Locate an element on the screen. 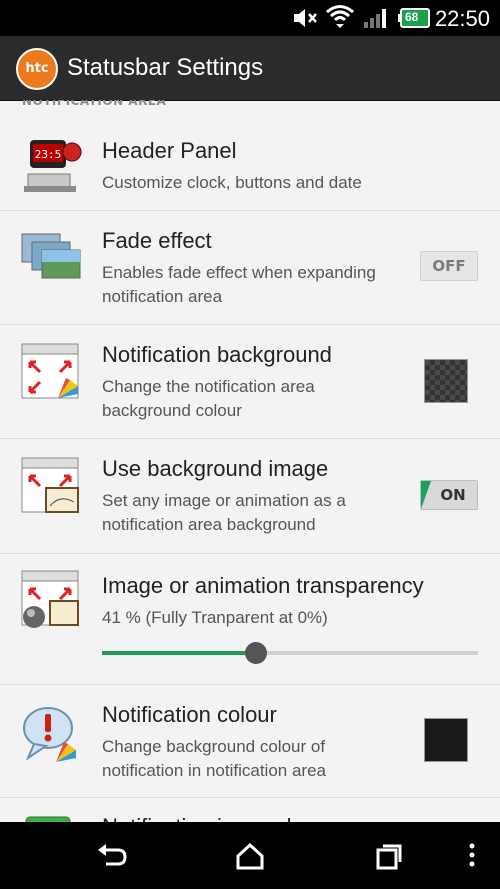 The height and width of the screenshot is (889, 500). home-icon is located at coordinates (250, 856).